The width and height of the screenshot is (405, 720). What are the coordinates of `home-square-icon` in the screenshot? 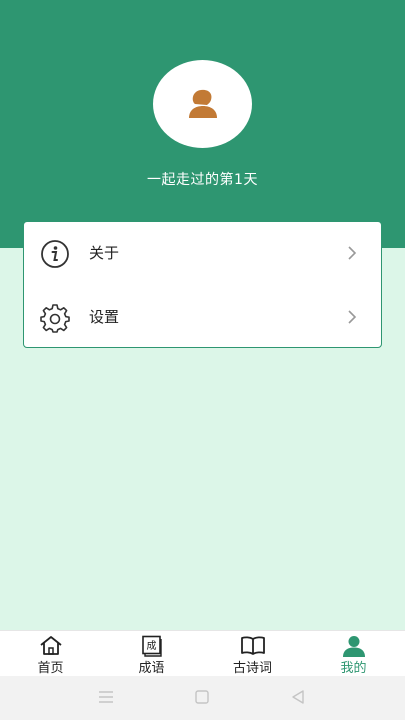 It's located at (202, 697).